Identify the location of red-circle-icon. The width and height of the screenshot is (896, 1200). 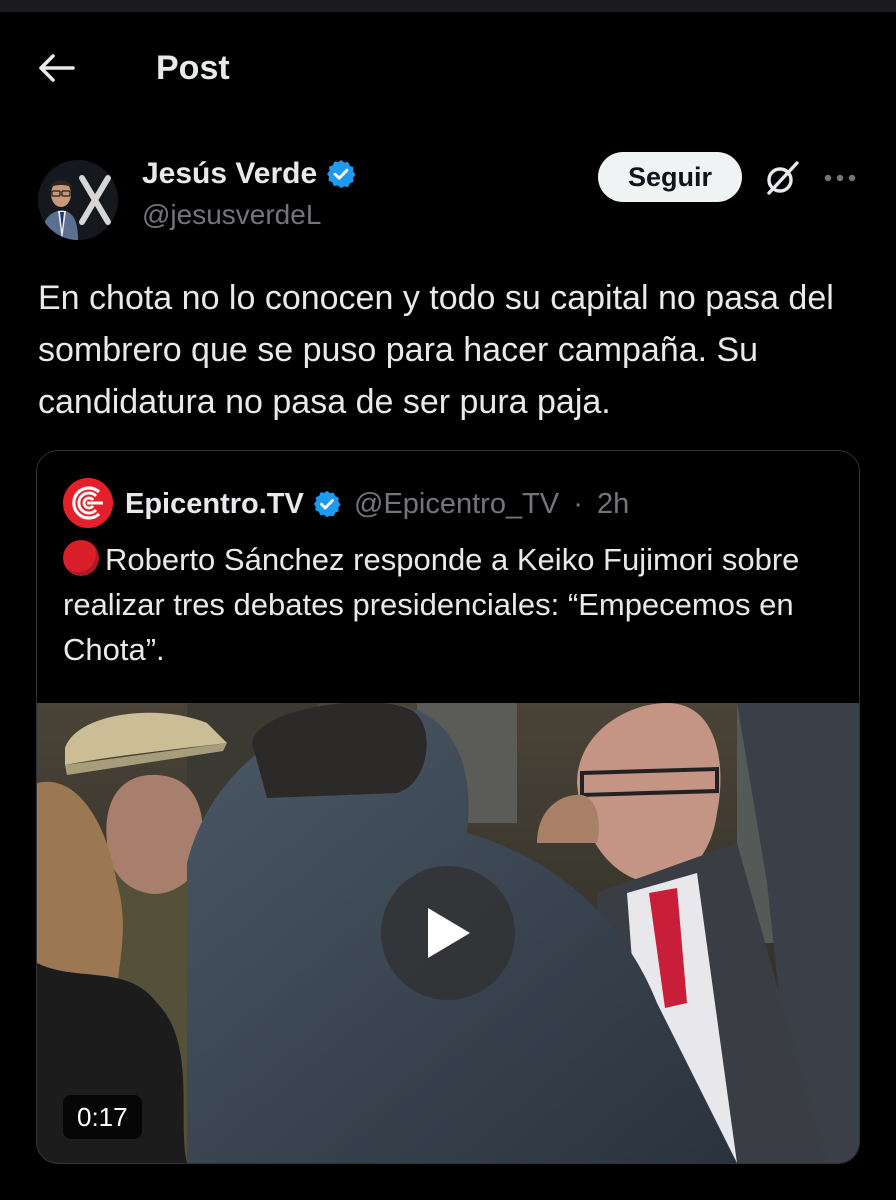
(81, 558).